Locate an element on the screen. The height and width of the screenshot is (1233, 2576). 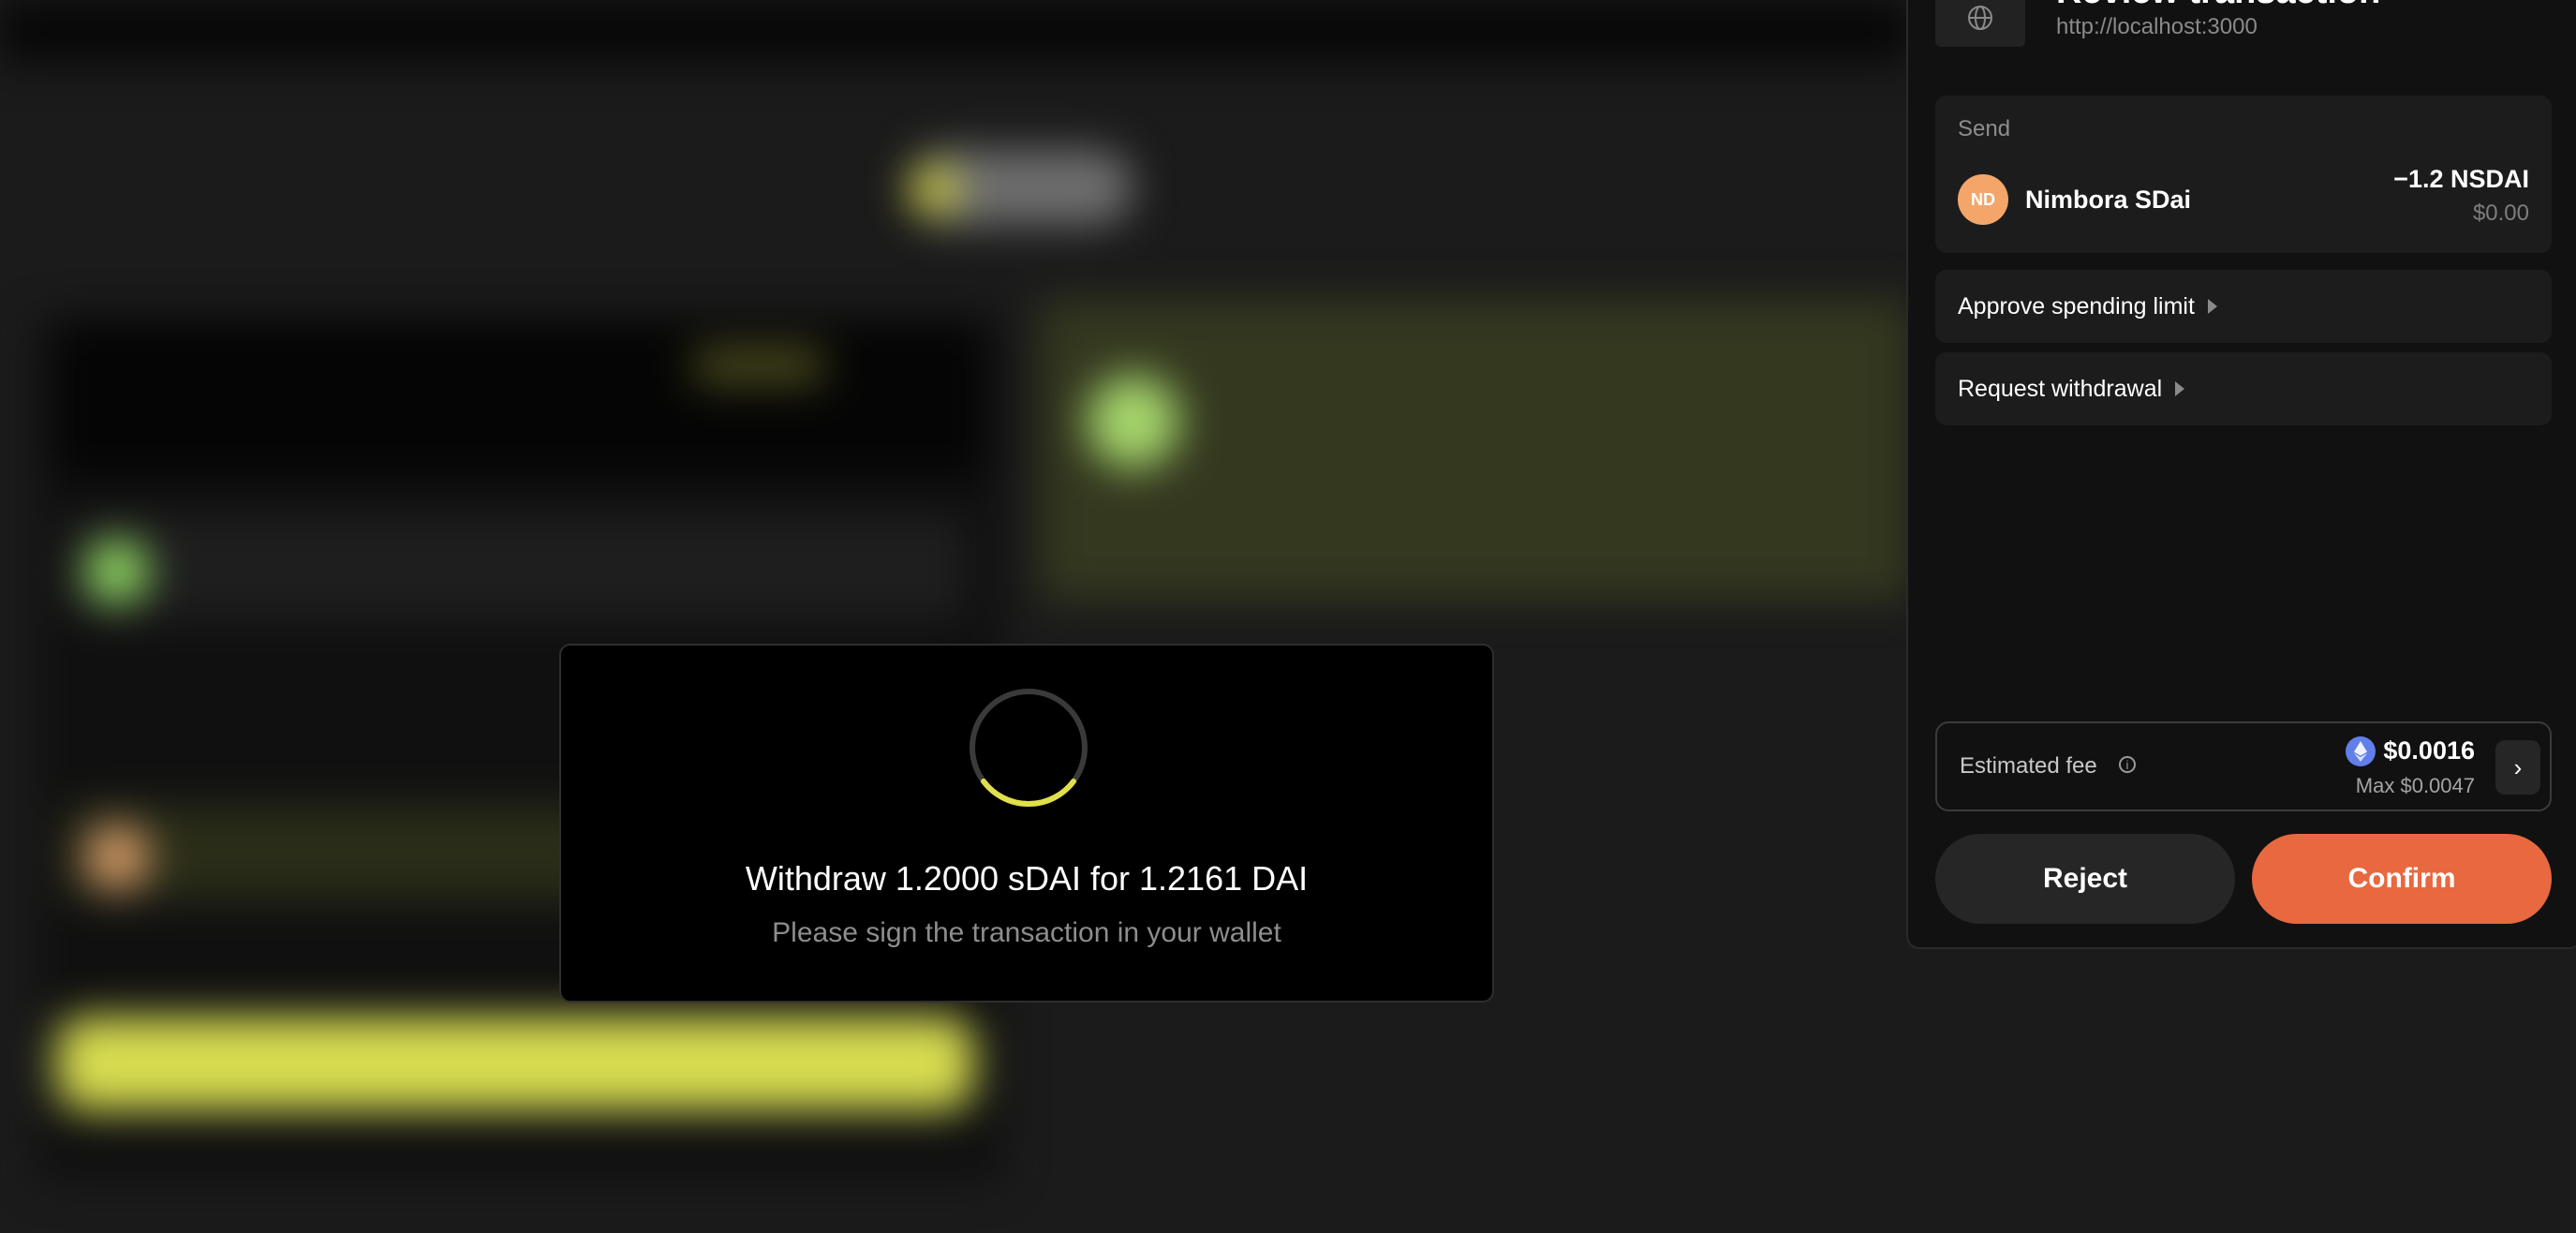
chevron-right-icon: › is located at coordinates (2518, 767).